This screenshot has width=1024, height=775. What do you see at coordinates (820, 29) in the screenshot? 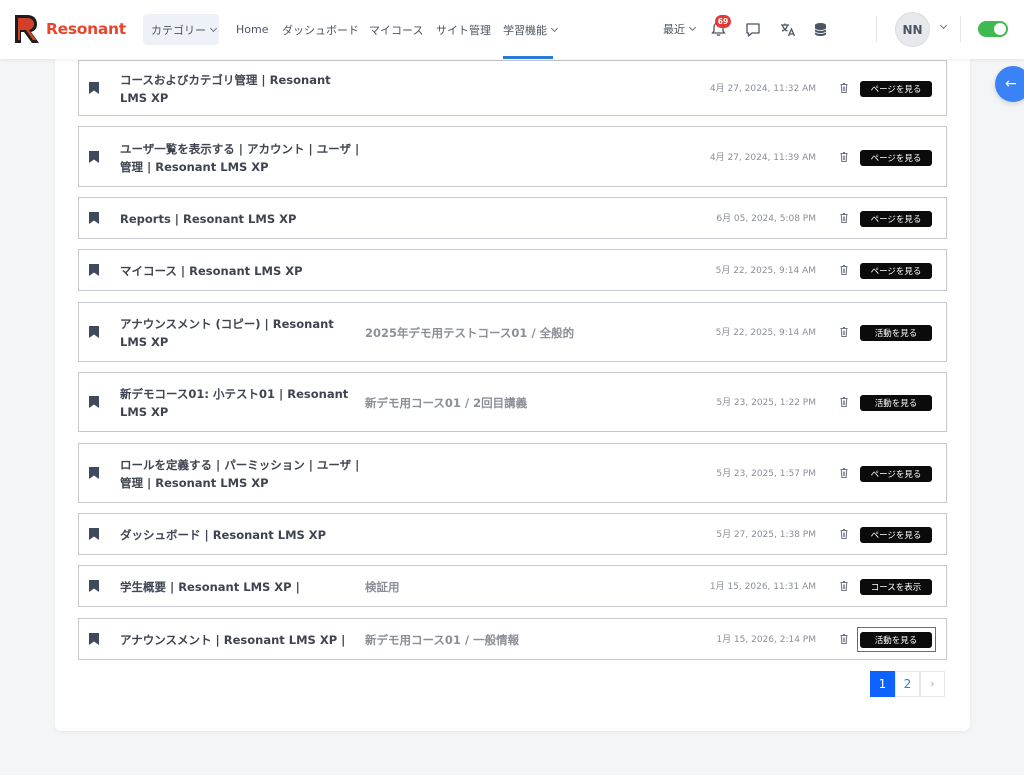
I see `database-icon` at bounding box center [820, 29].